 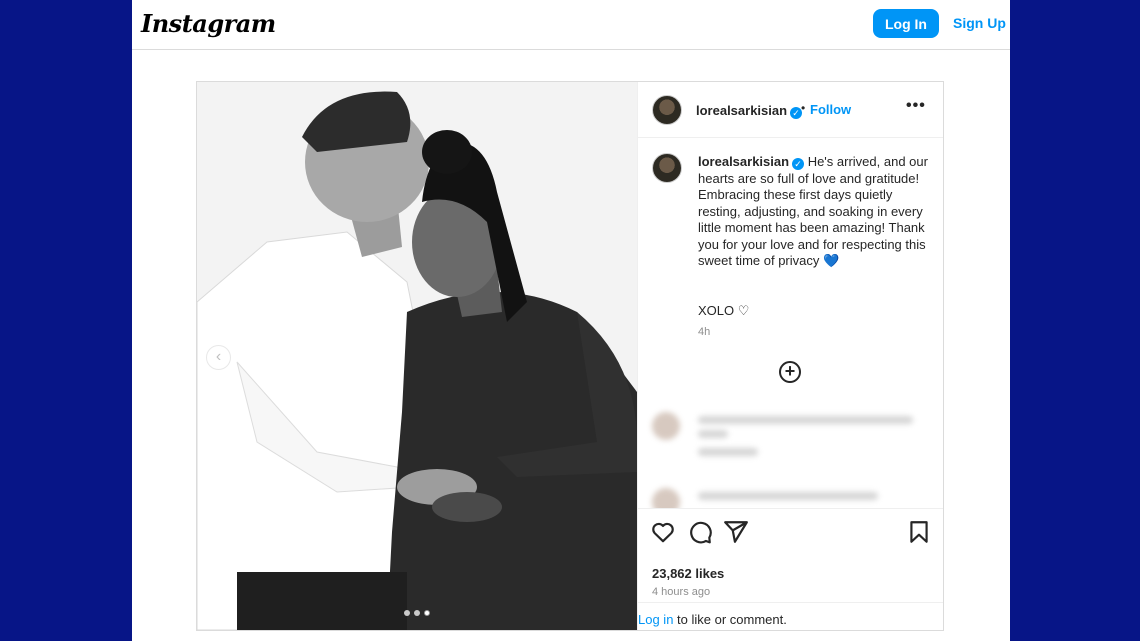 I want to click on add-comment-icon: +, so click(x=790, y=372).